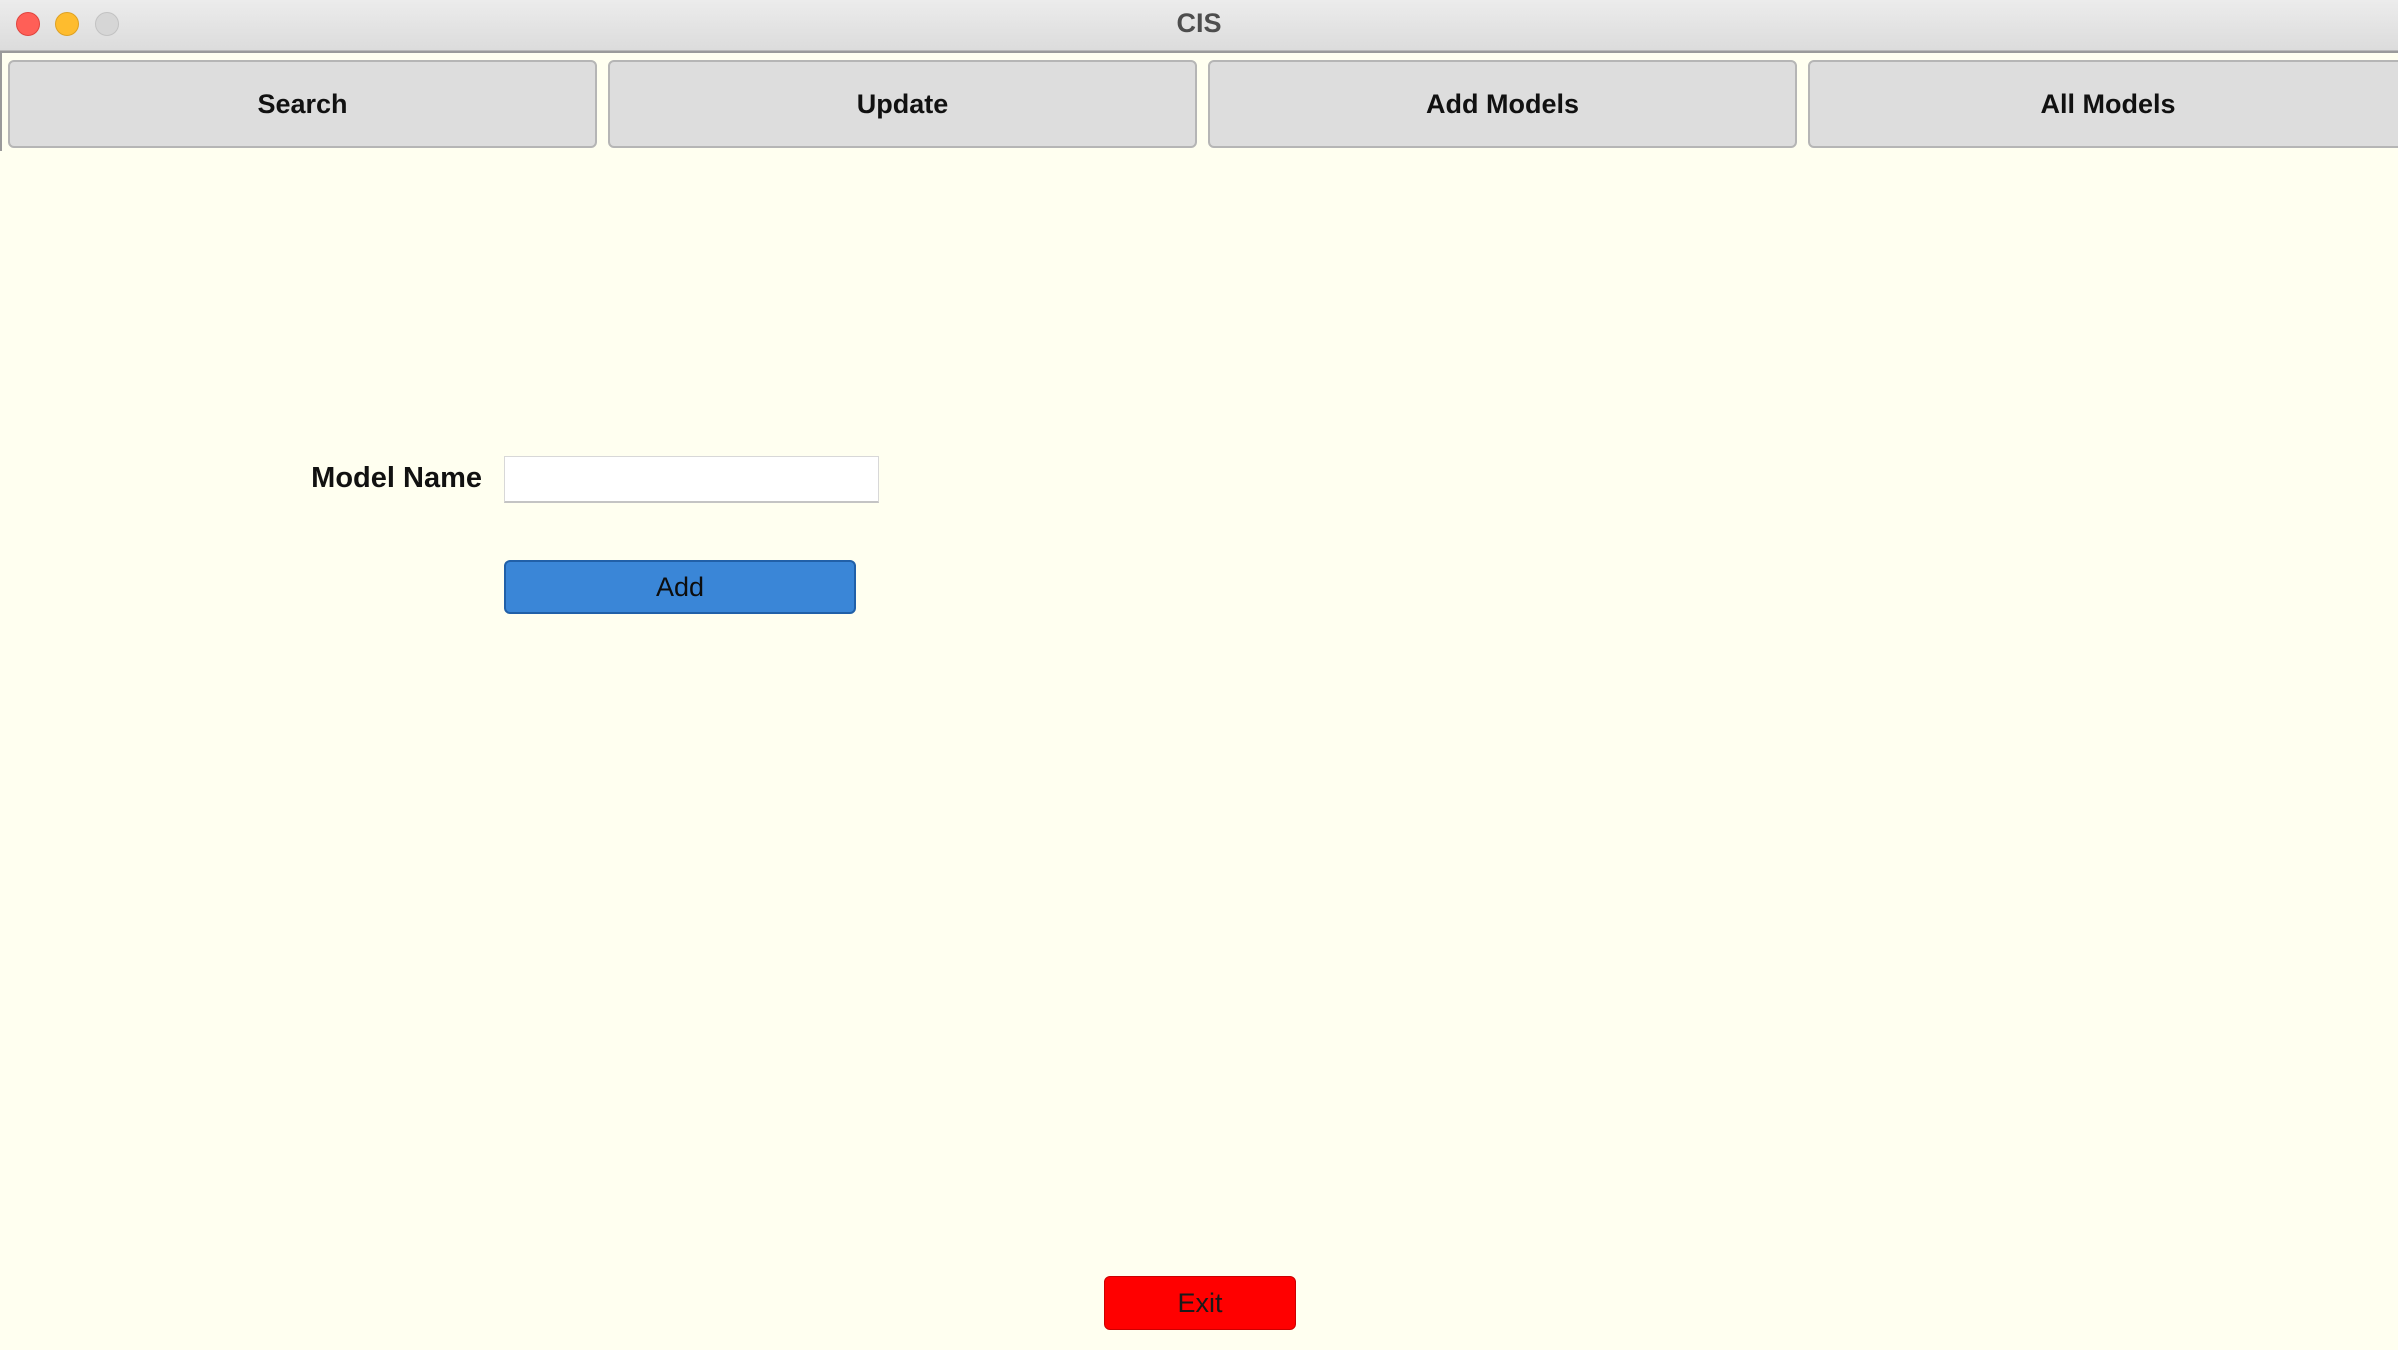  Describe the element at coordinates (902, 104) in the screenshot. I see `tab-update: Update` at that location.